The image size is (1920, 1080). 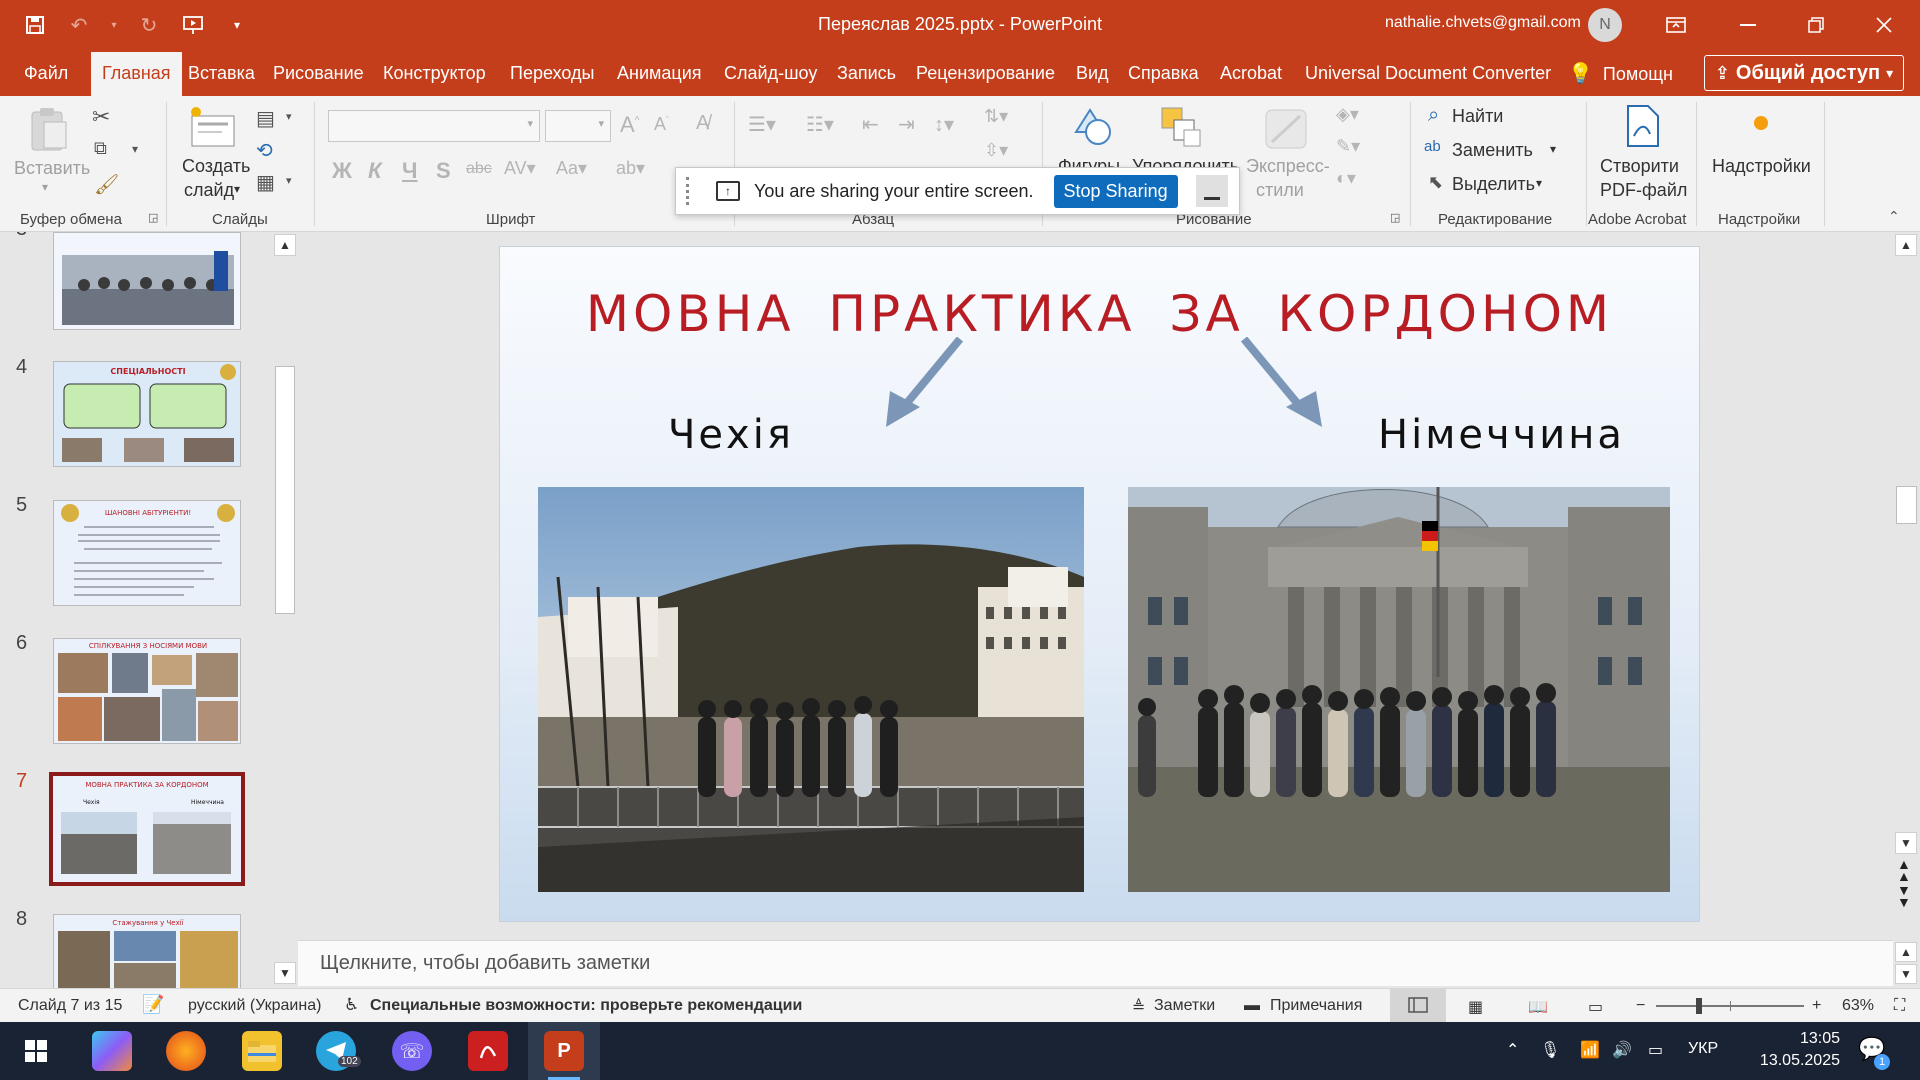 I want to click on notes-toggle-button: Заметки, so click(x=1184, y=1006).